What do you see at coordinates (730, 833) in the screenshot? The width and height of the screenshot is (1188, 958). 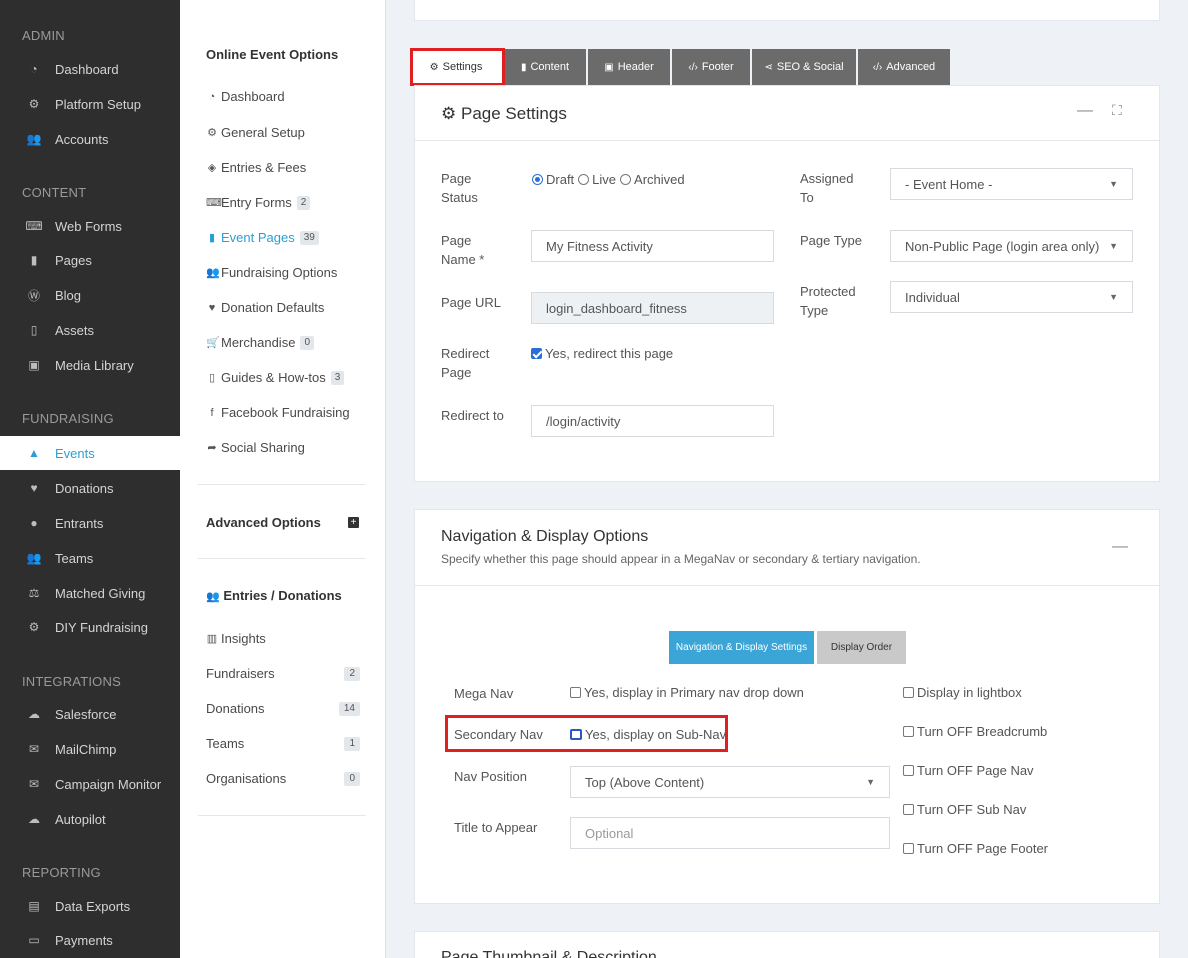 I see `title-to-appear-input: Optional` at bounding box center [730, 833].